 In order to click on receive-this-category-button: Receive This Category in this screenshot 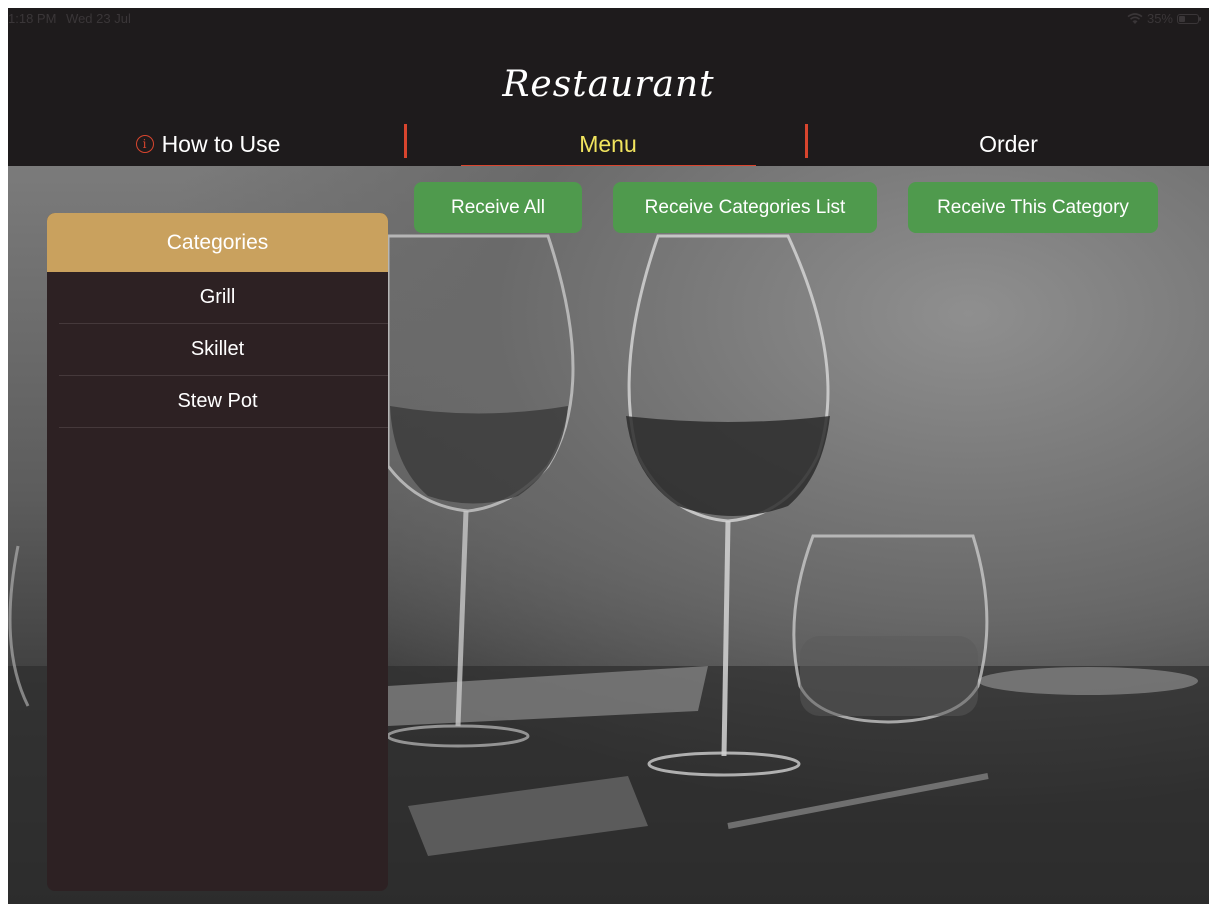, I will do `click(1033, 207)`.